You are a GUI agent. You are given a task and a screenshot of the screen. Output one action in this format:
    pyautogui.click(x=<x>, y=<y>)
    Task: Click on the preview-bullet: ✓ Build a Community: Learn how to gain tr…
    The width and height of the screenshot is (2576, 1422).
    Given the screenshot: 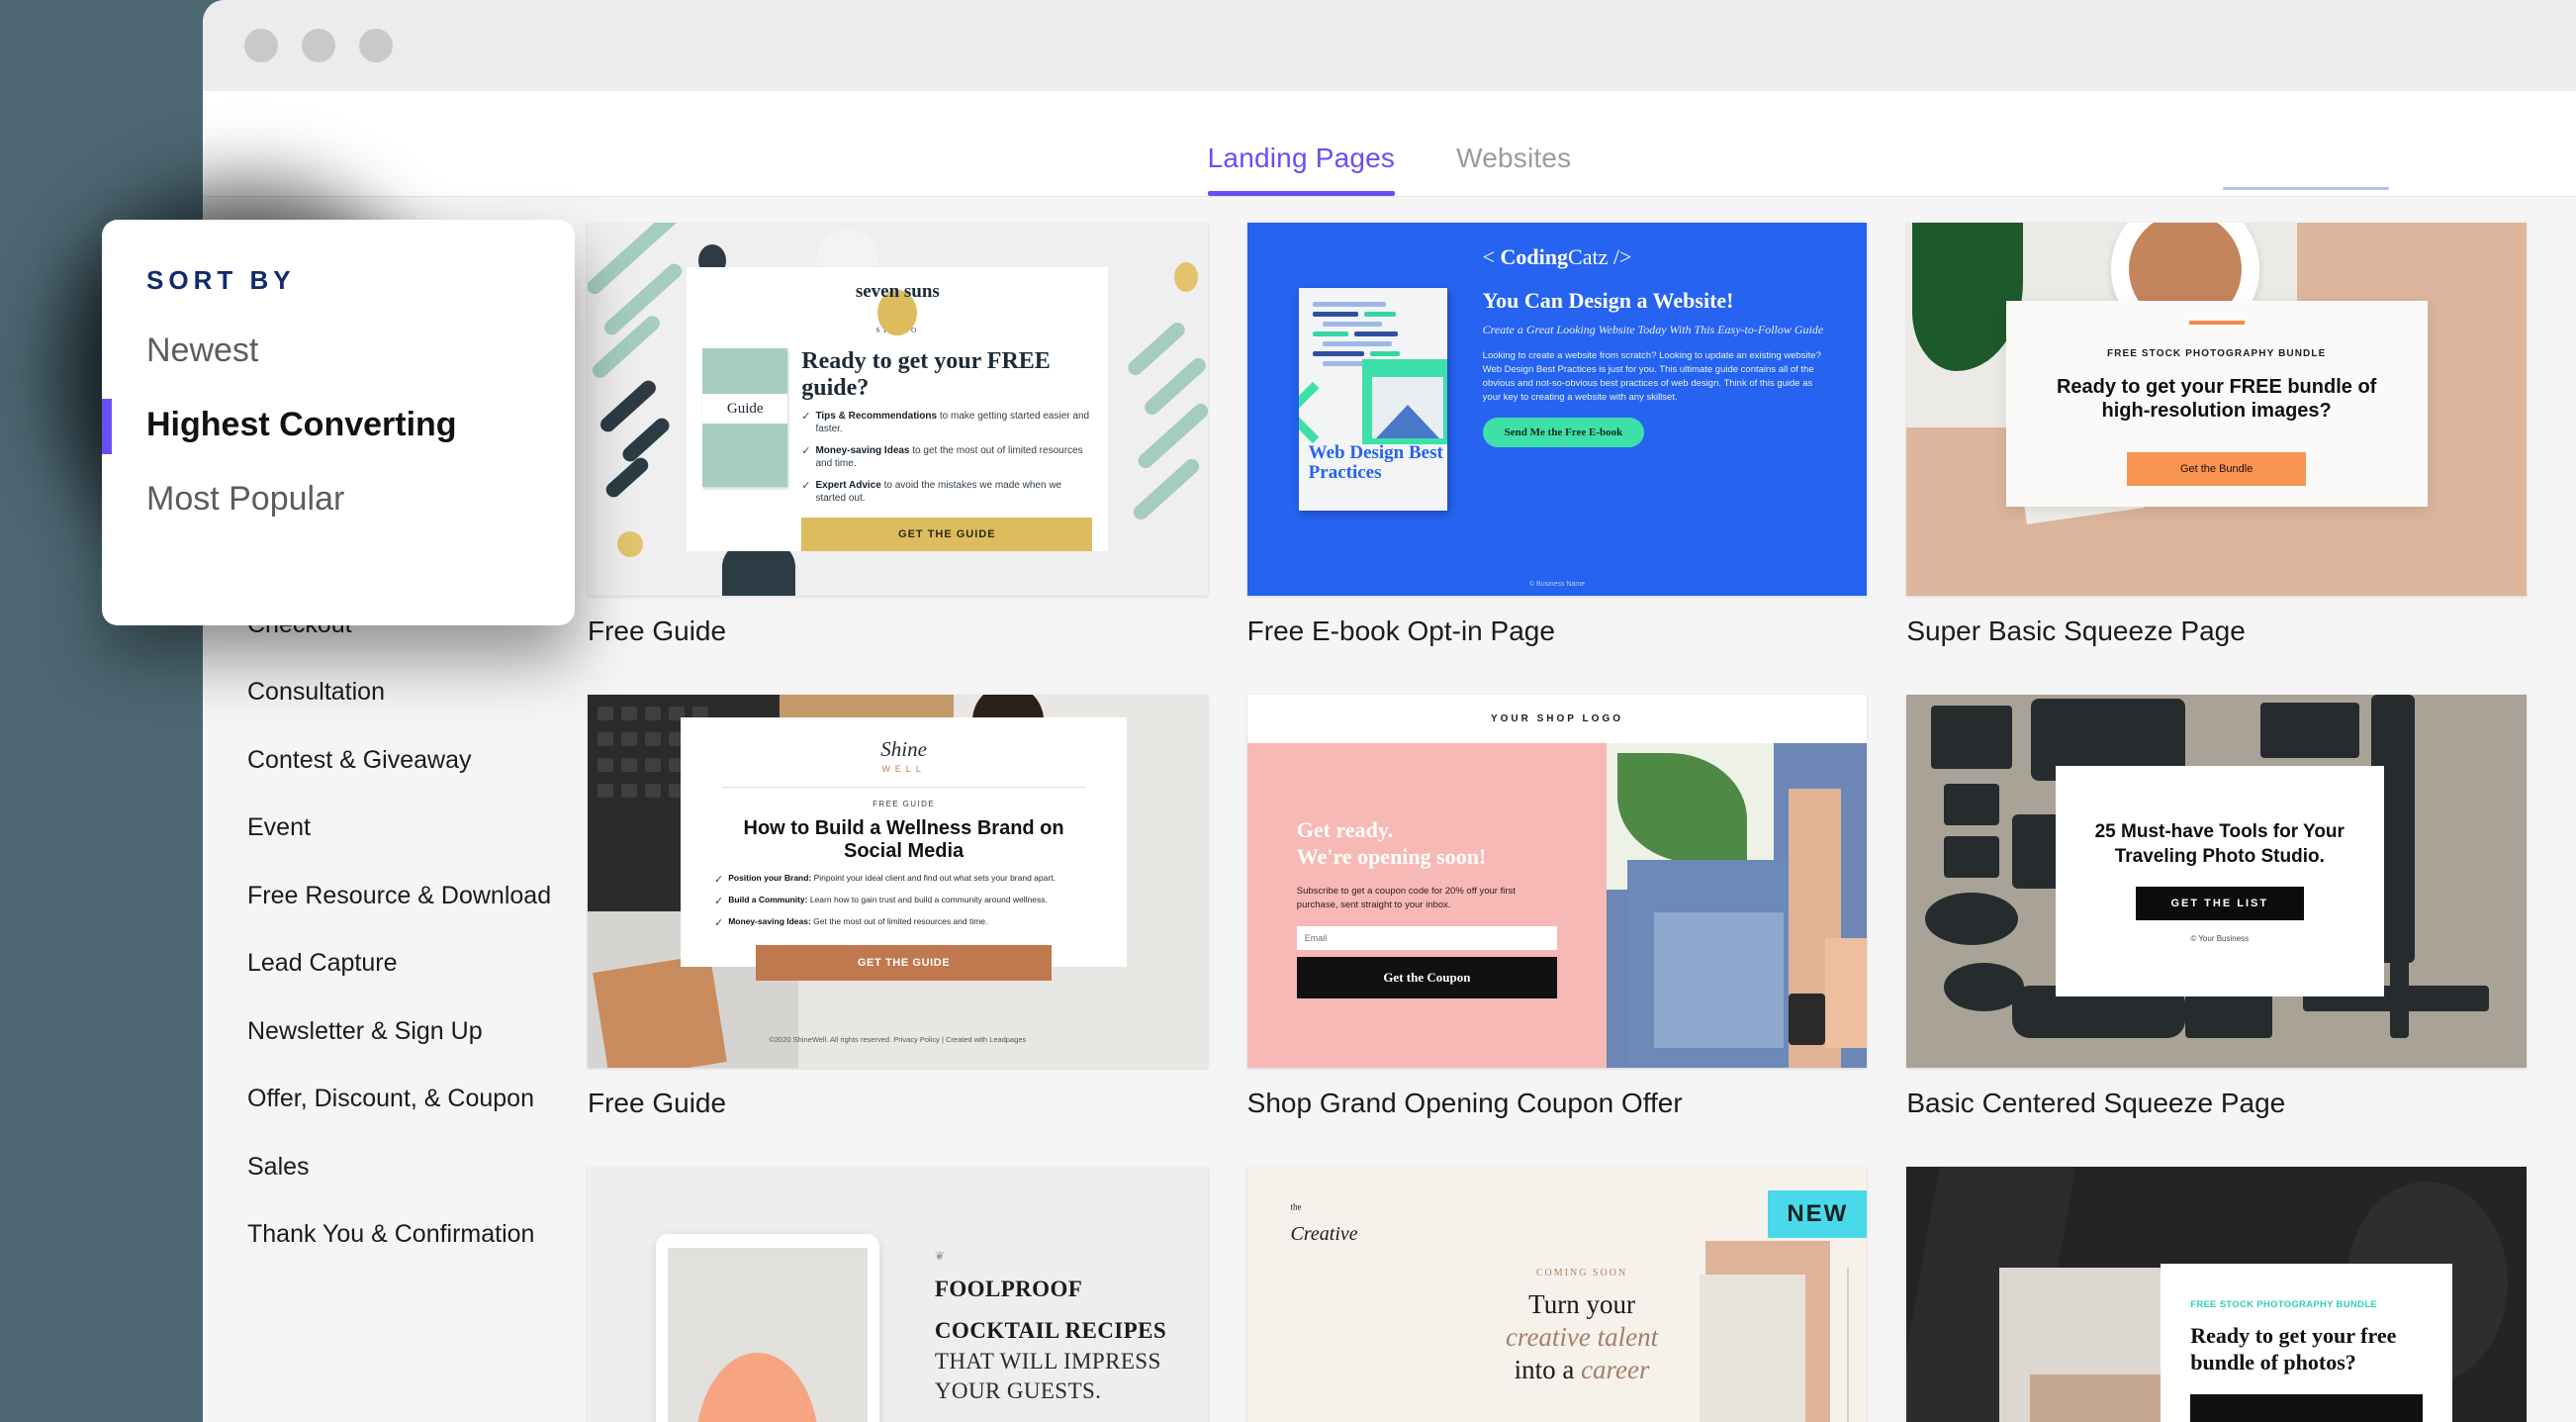 What is the action you would take?
    pyautogui.click(x=881, y=900)
    